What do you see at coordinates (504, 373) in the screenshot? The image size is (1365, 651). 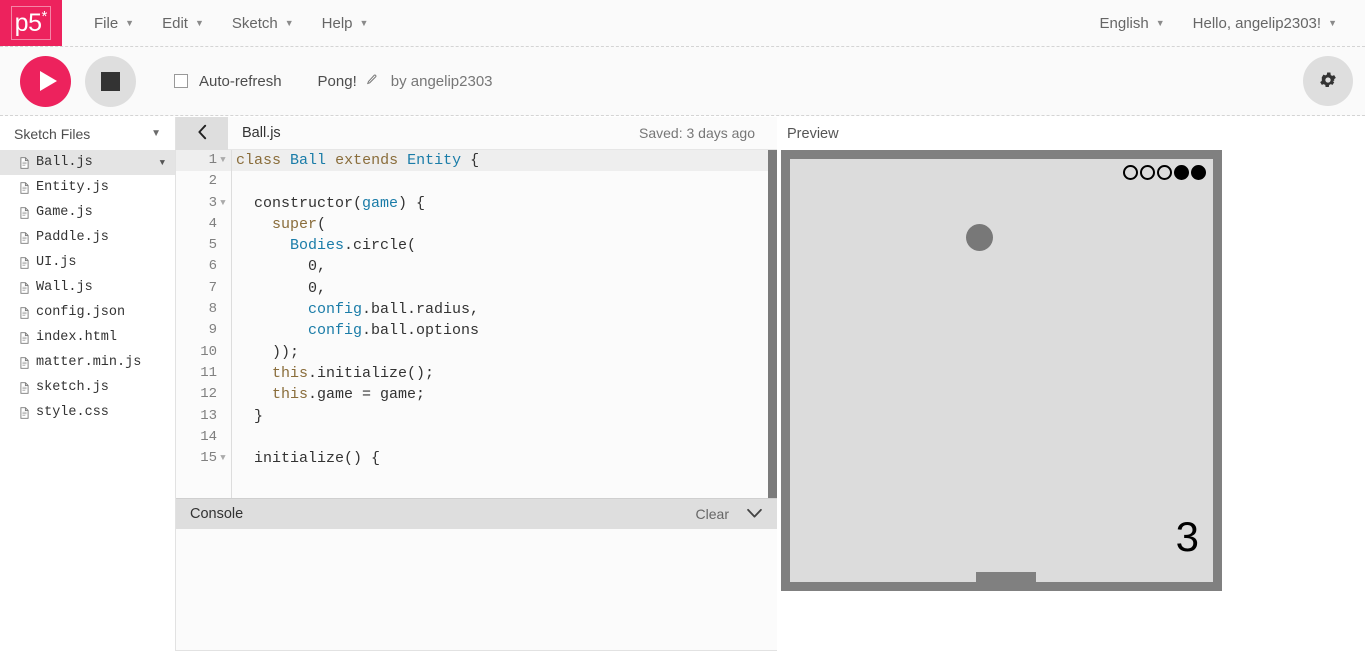 I see `code-line: this.initialize();` at bounding box center [504, 373].